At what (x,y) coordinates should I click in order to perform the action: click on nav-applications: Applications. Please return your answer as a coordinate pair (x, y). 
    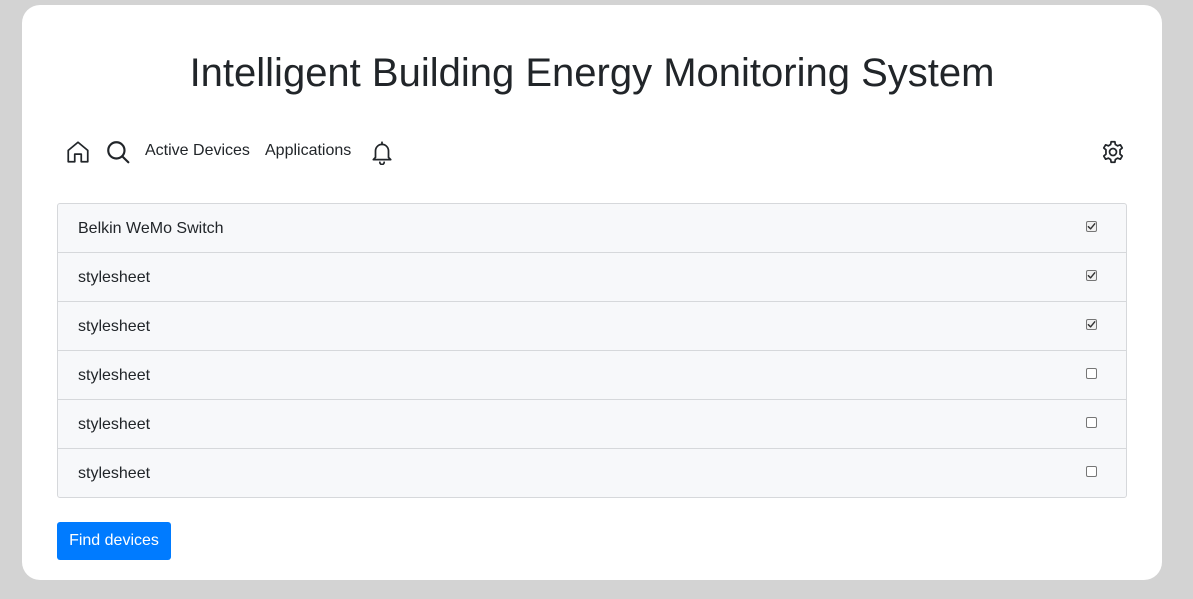
    Looking at the image, I should click on (308, 151).